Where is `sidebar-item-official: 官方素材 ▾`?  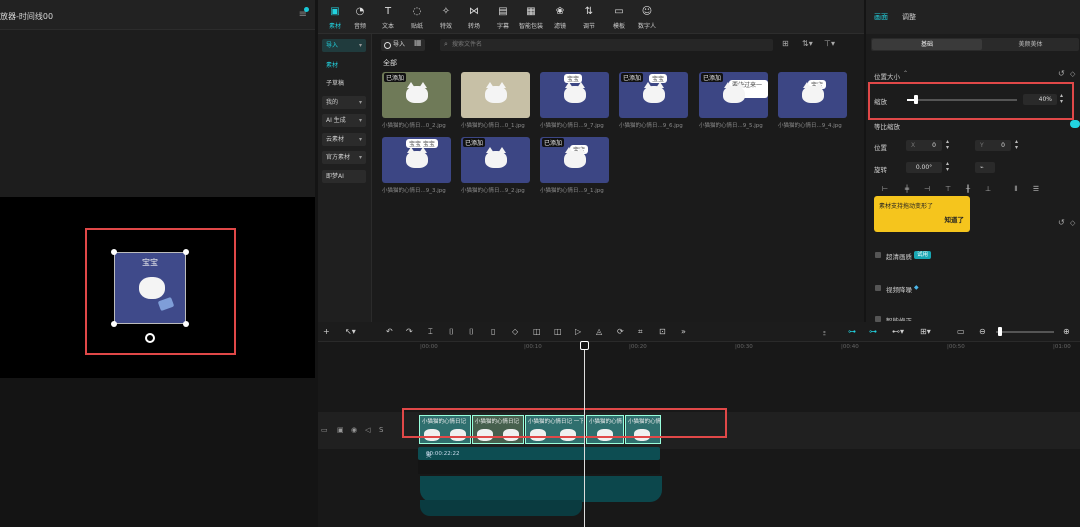
sidebar-item-official: 官方素材 ▾ is located at coordinates (344, 157).